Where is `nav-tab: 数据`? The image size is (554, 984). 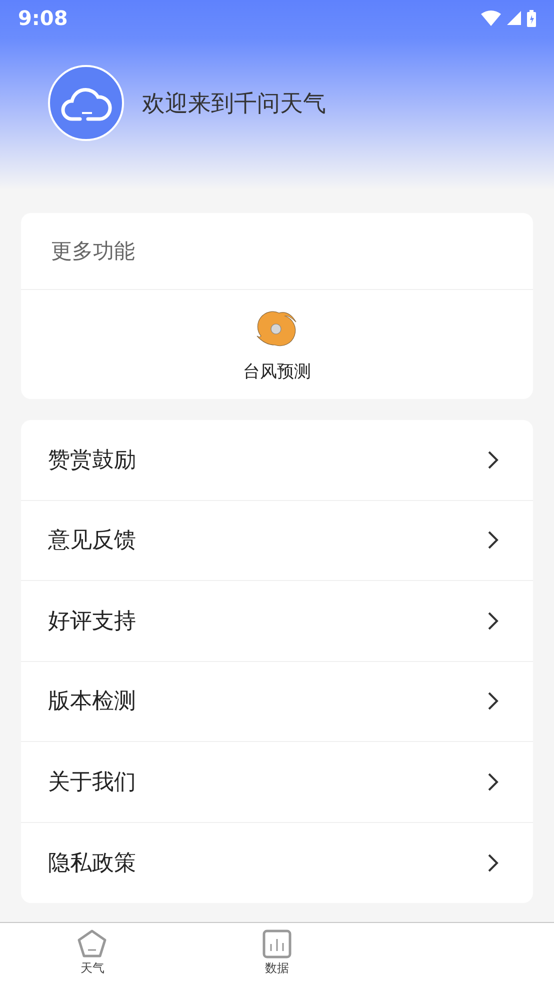
nav-tab: 数据 is located at coordinates (277, 953).